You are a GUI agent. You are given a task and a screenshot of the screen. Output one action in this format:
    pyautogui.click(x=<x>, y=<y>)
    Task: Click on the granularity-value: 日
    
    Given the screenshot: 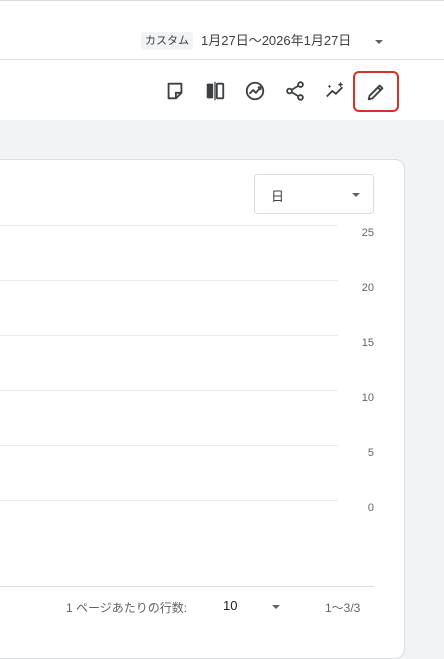 What is the action you would take?
    pyautogui.click(x=278, y=196)
    